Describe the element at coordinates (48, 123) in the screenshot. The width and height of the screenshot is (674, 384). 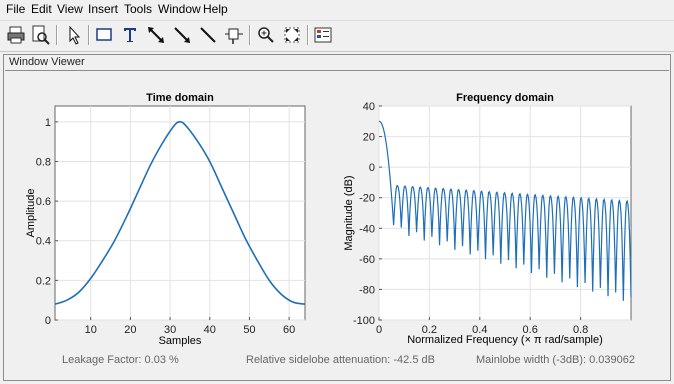
I see `y-tick-label: 1` at that location.